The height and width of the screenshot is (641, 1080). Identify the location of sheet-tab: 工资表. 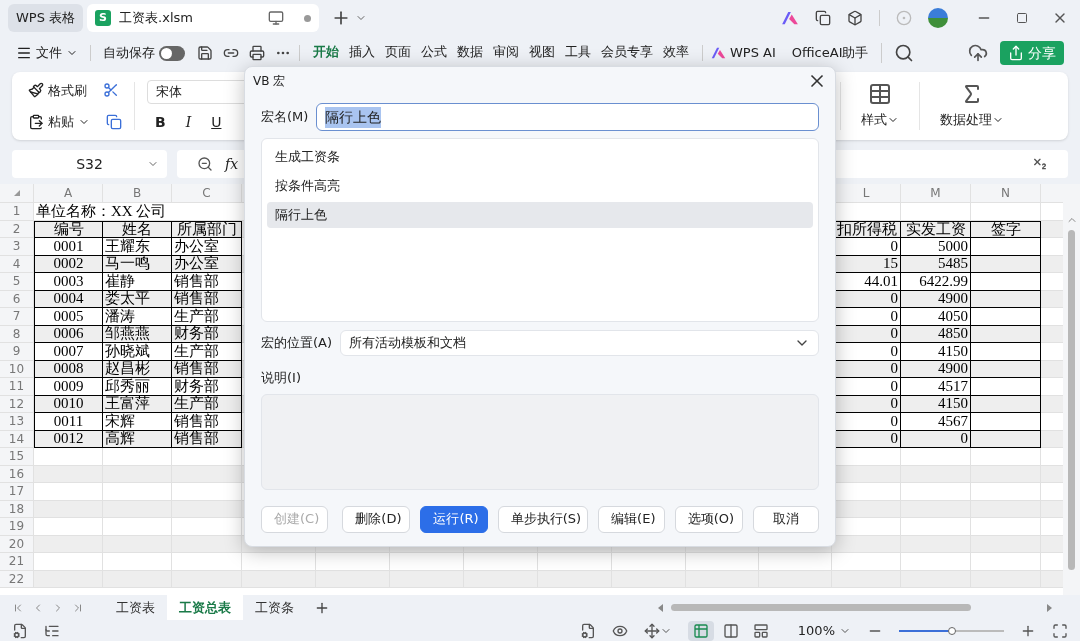
(135, 607).